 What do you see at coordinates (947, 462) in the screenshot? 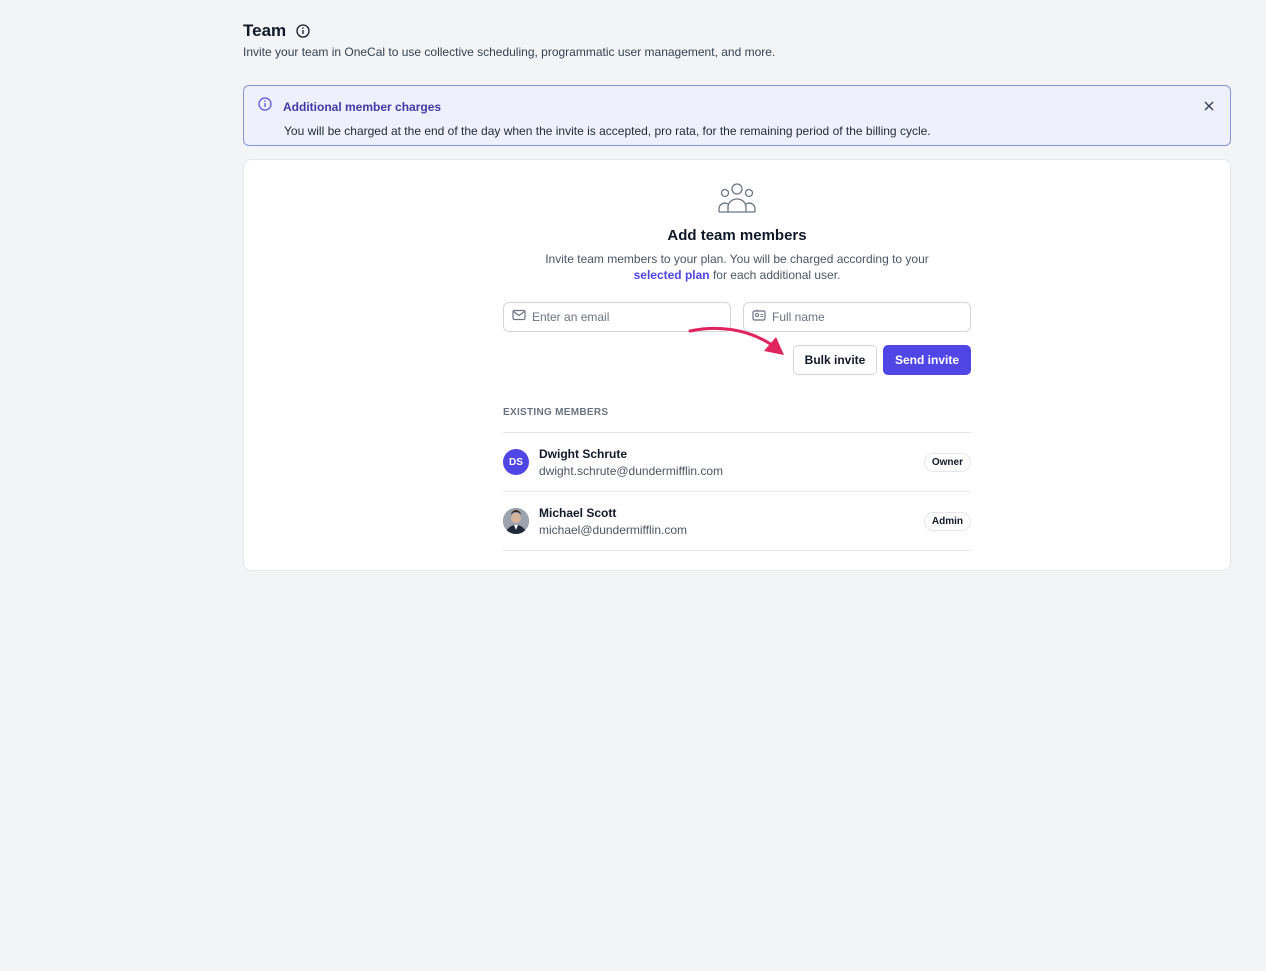
I see `role-badge: Owner` at bounding box center [947, 462].